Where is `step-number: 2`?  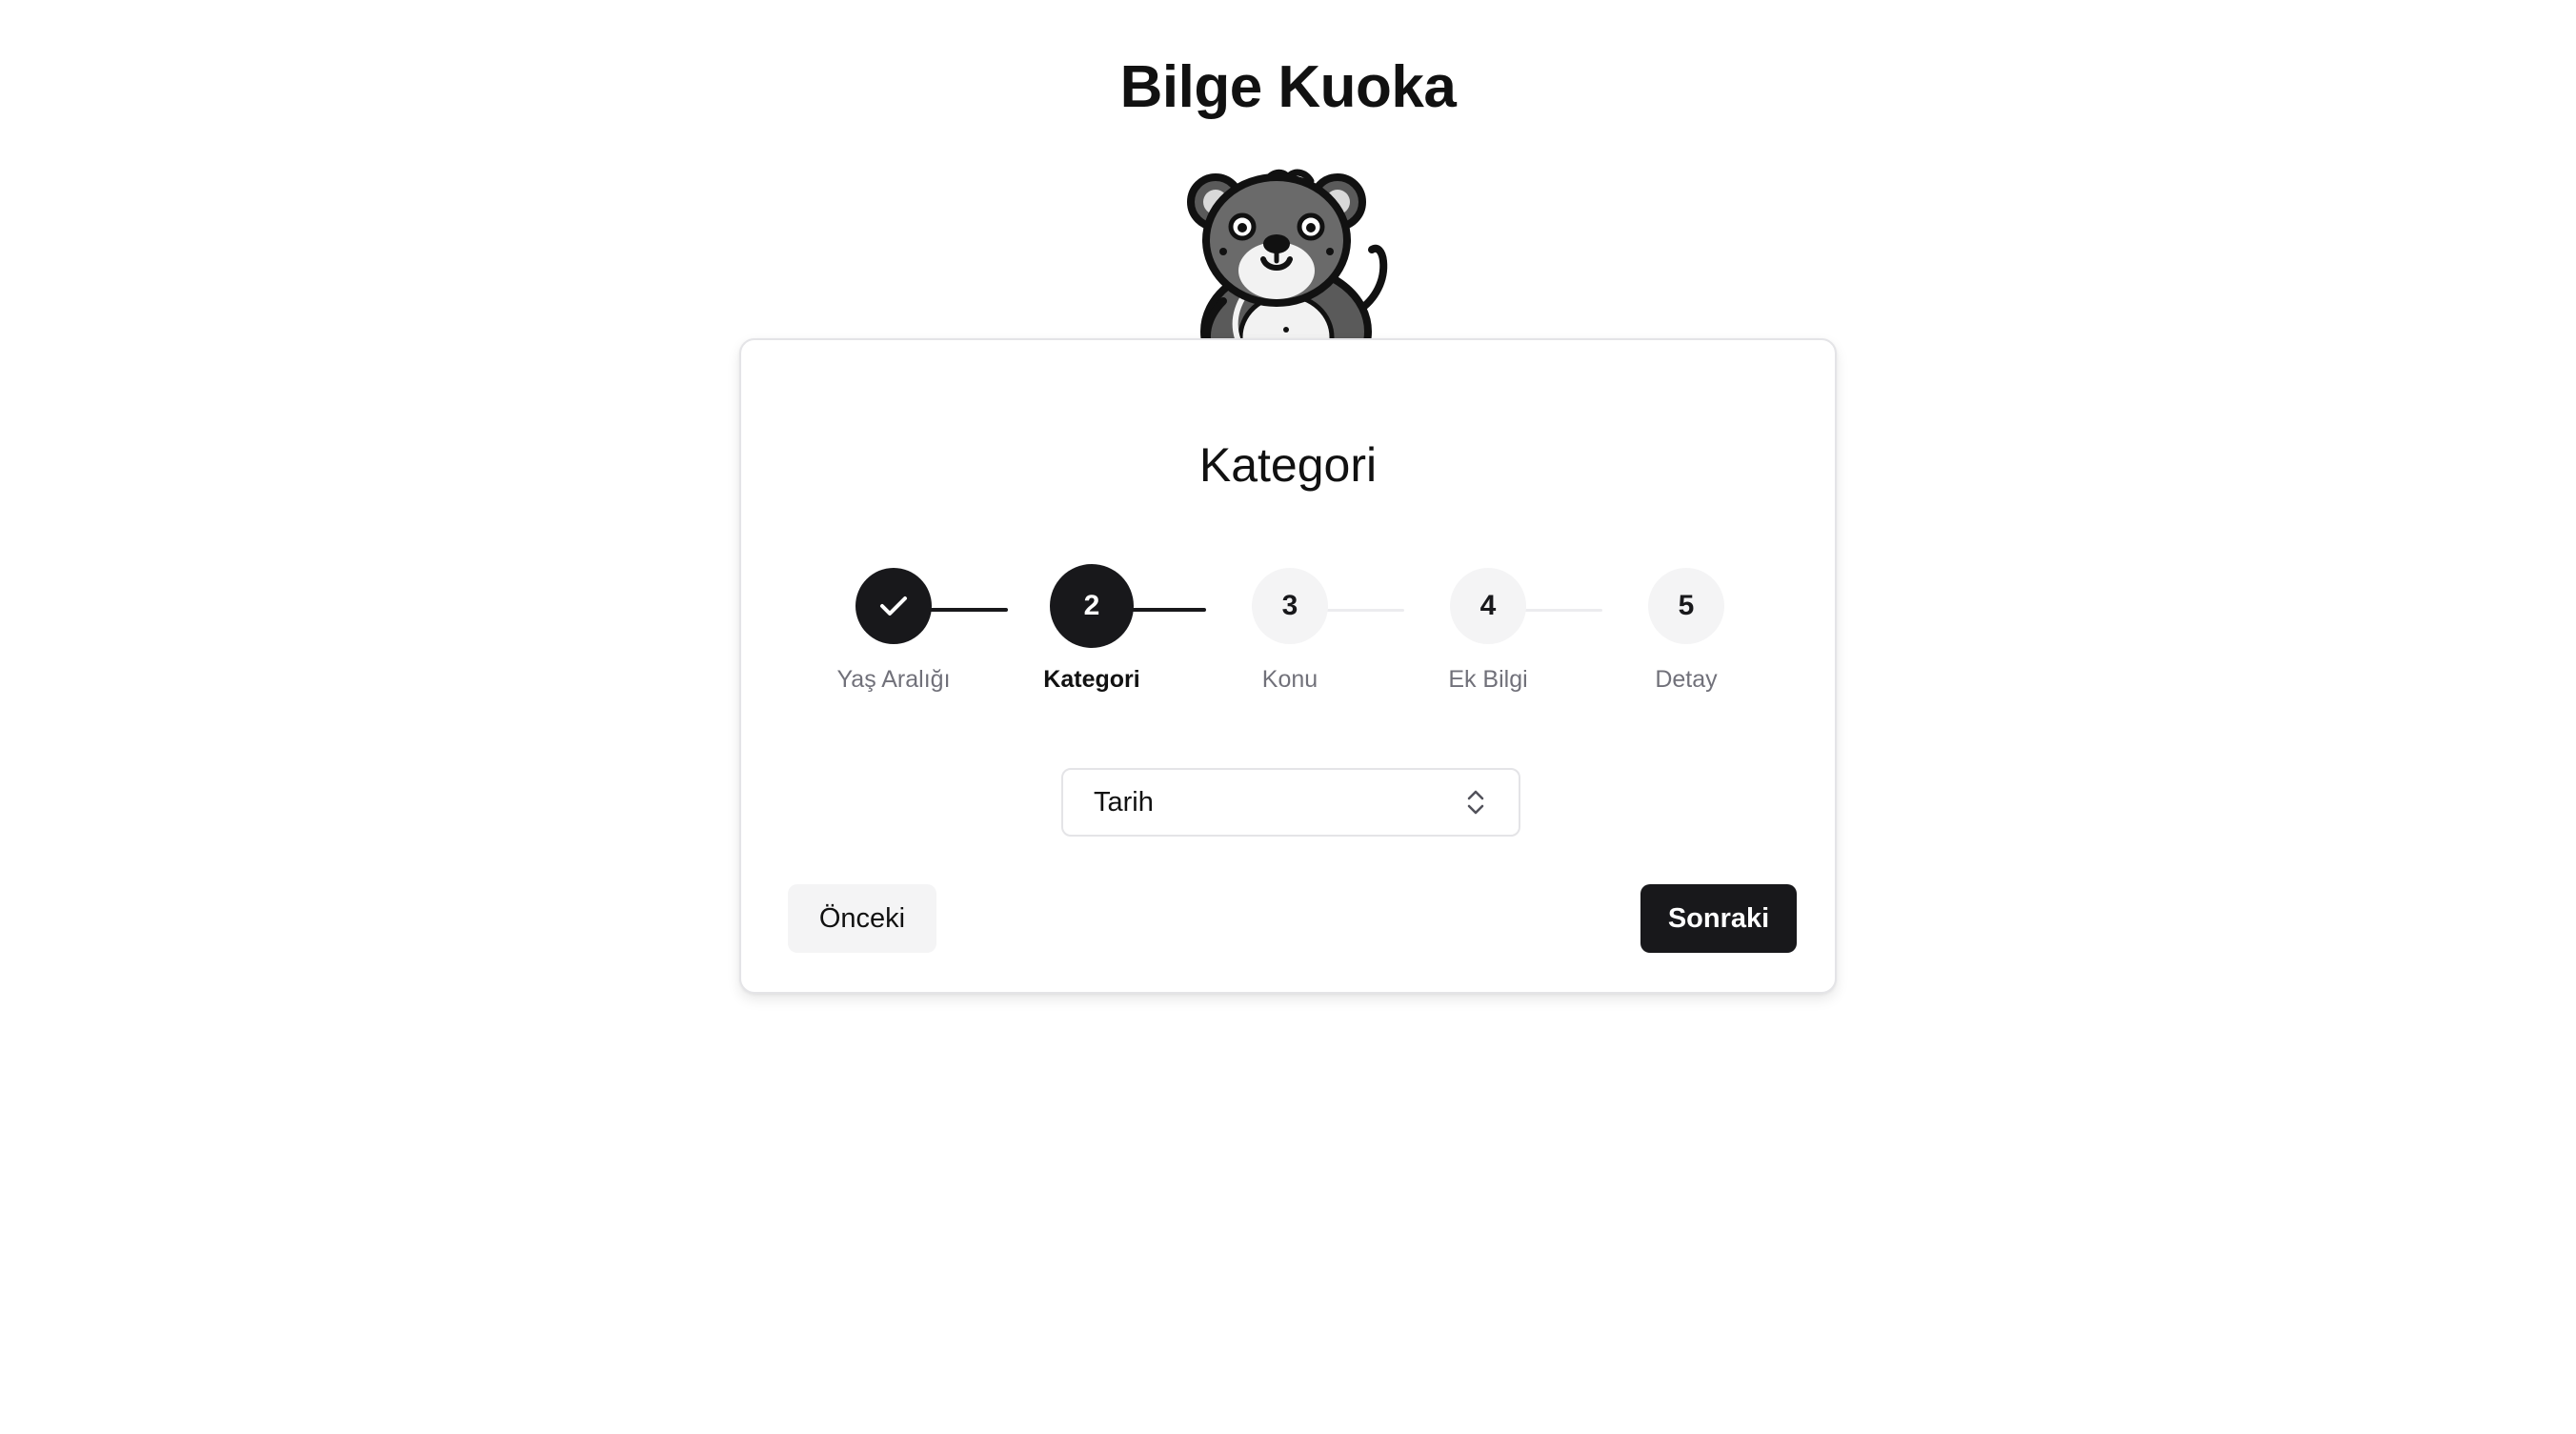 step-number: 2 is located at coordinates (1092, 606).